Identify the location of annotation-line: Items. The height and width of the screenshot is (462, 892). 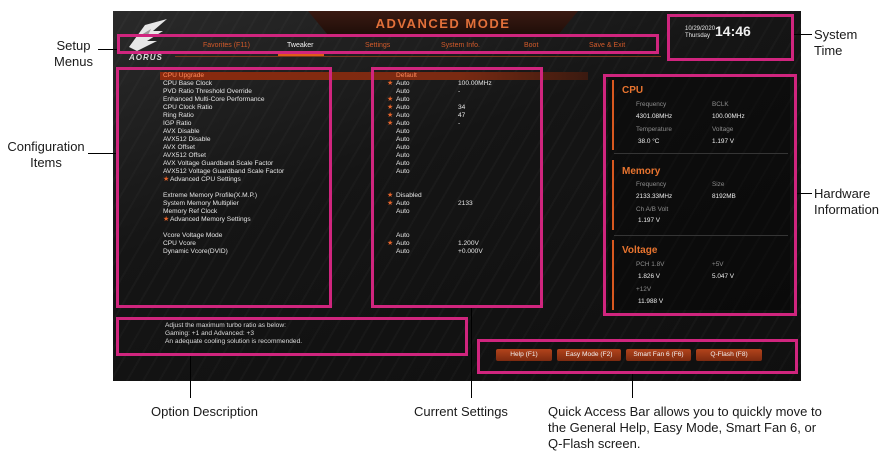
(46, 162).